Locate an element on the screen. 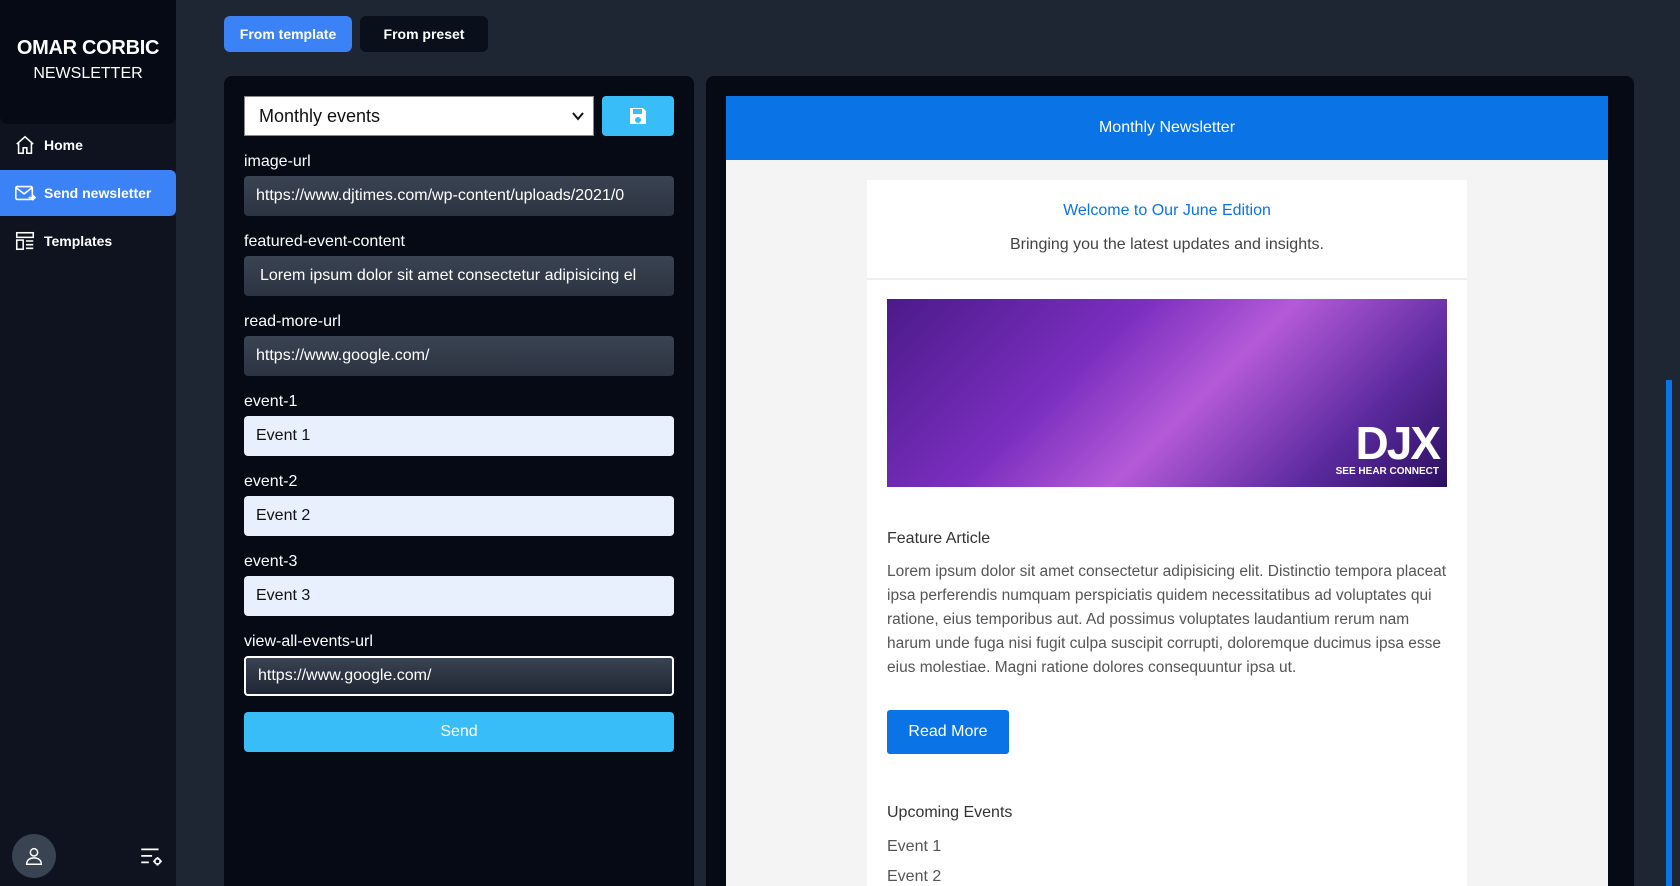 The height and width of the screenshot is (886, 1680). field-label-featured-event-content: featured-event-content is located at coordinates (324, 241).